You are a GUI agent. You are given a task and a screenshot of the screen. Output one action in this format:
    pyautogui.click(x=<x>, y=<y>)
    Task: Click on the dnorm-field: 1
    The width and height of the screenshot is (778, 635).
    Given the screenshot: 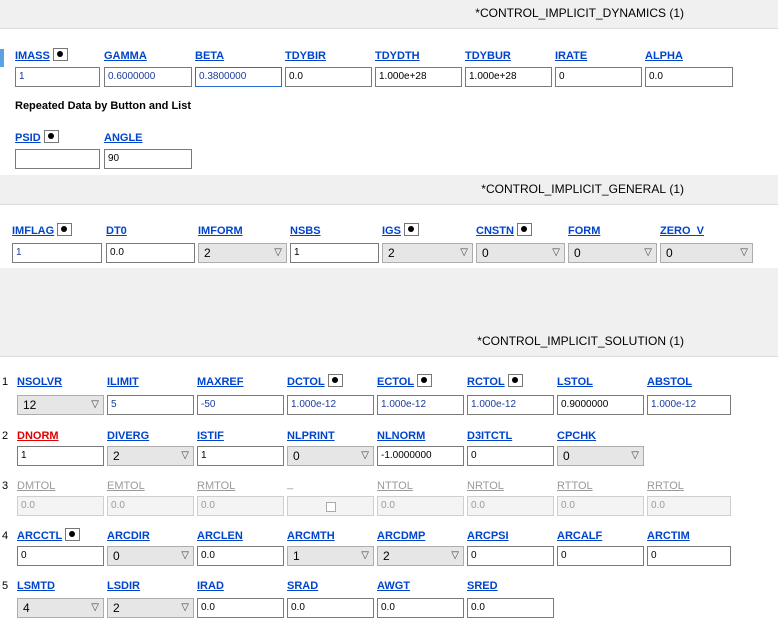 What is the action you would take?
    pyautogui.click(x=60, y=456)
    